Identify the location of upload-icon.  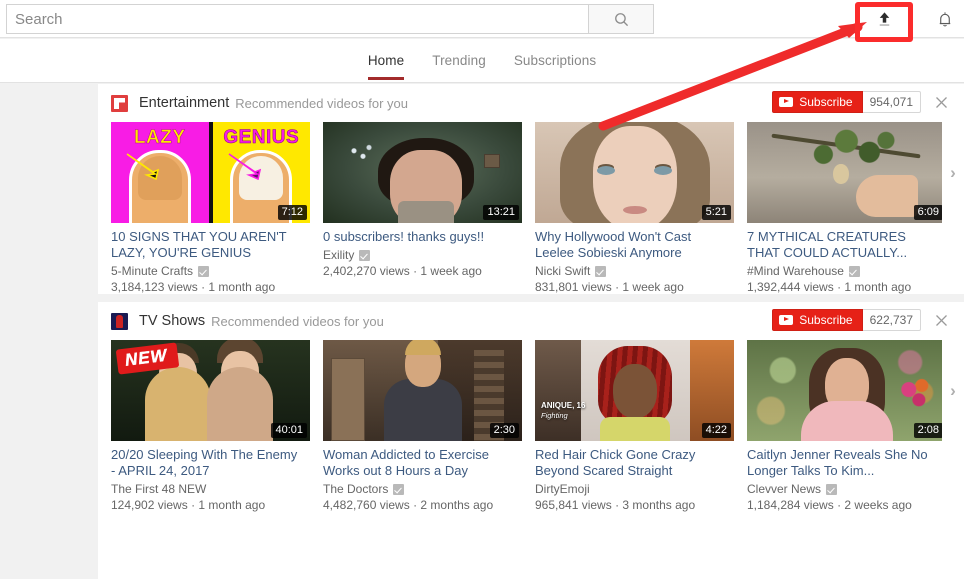
(884, 18).